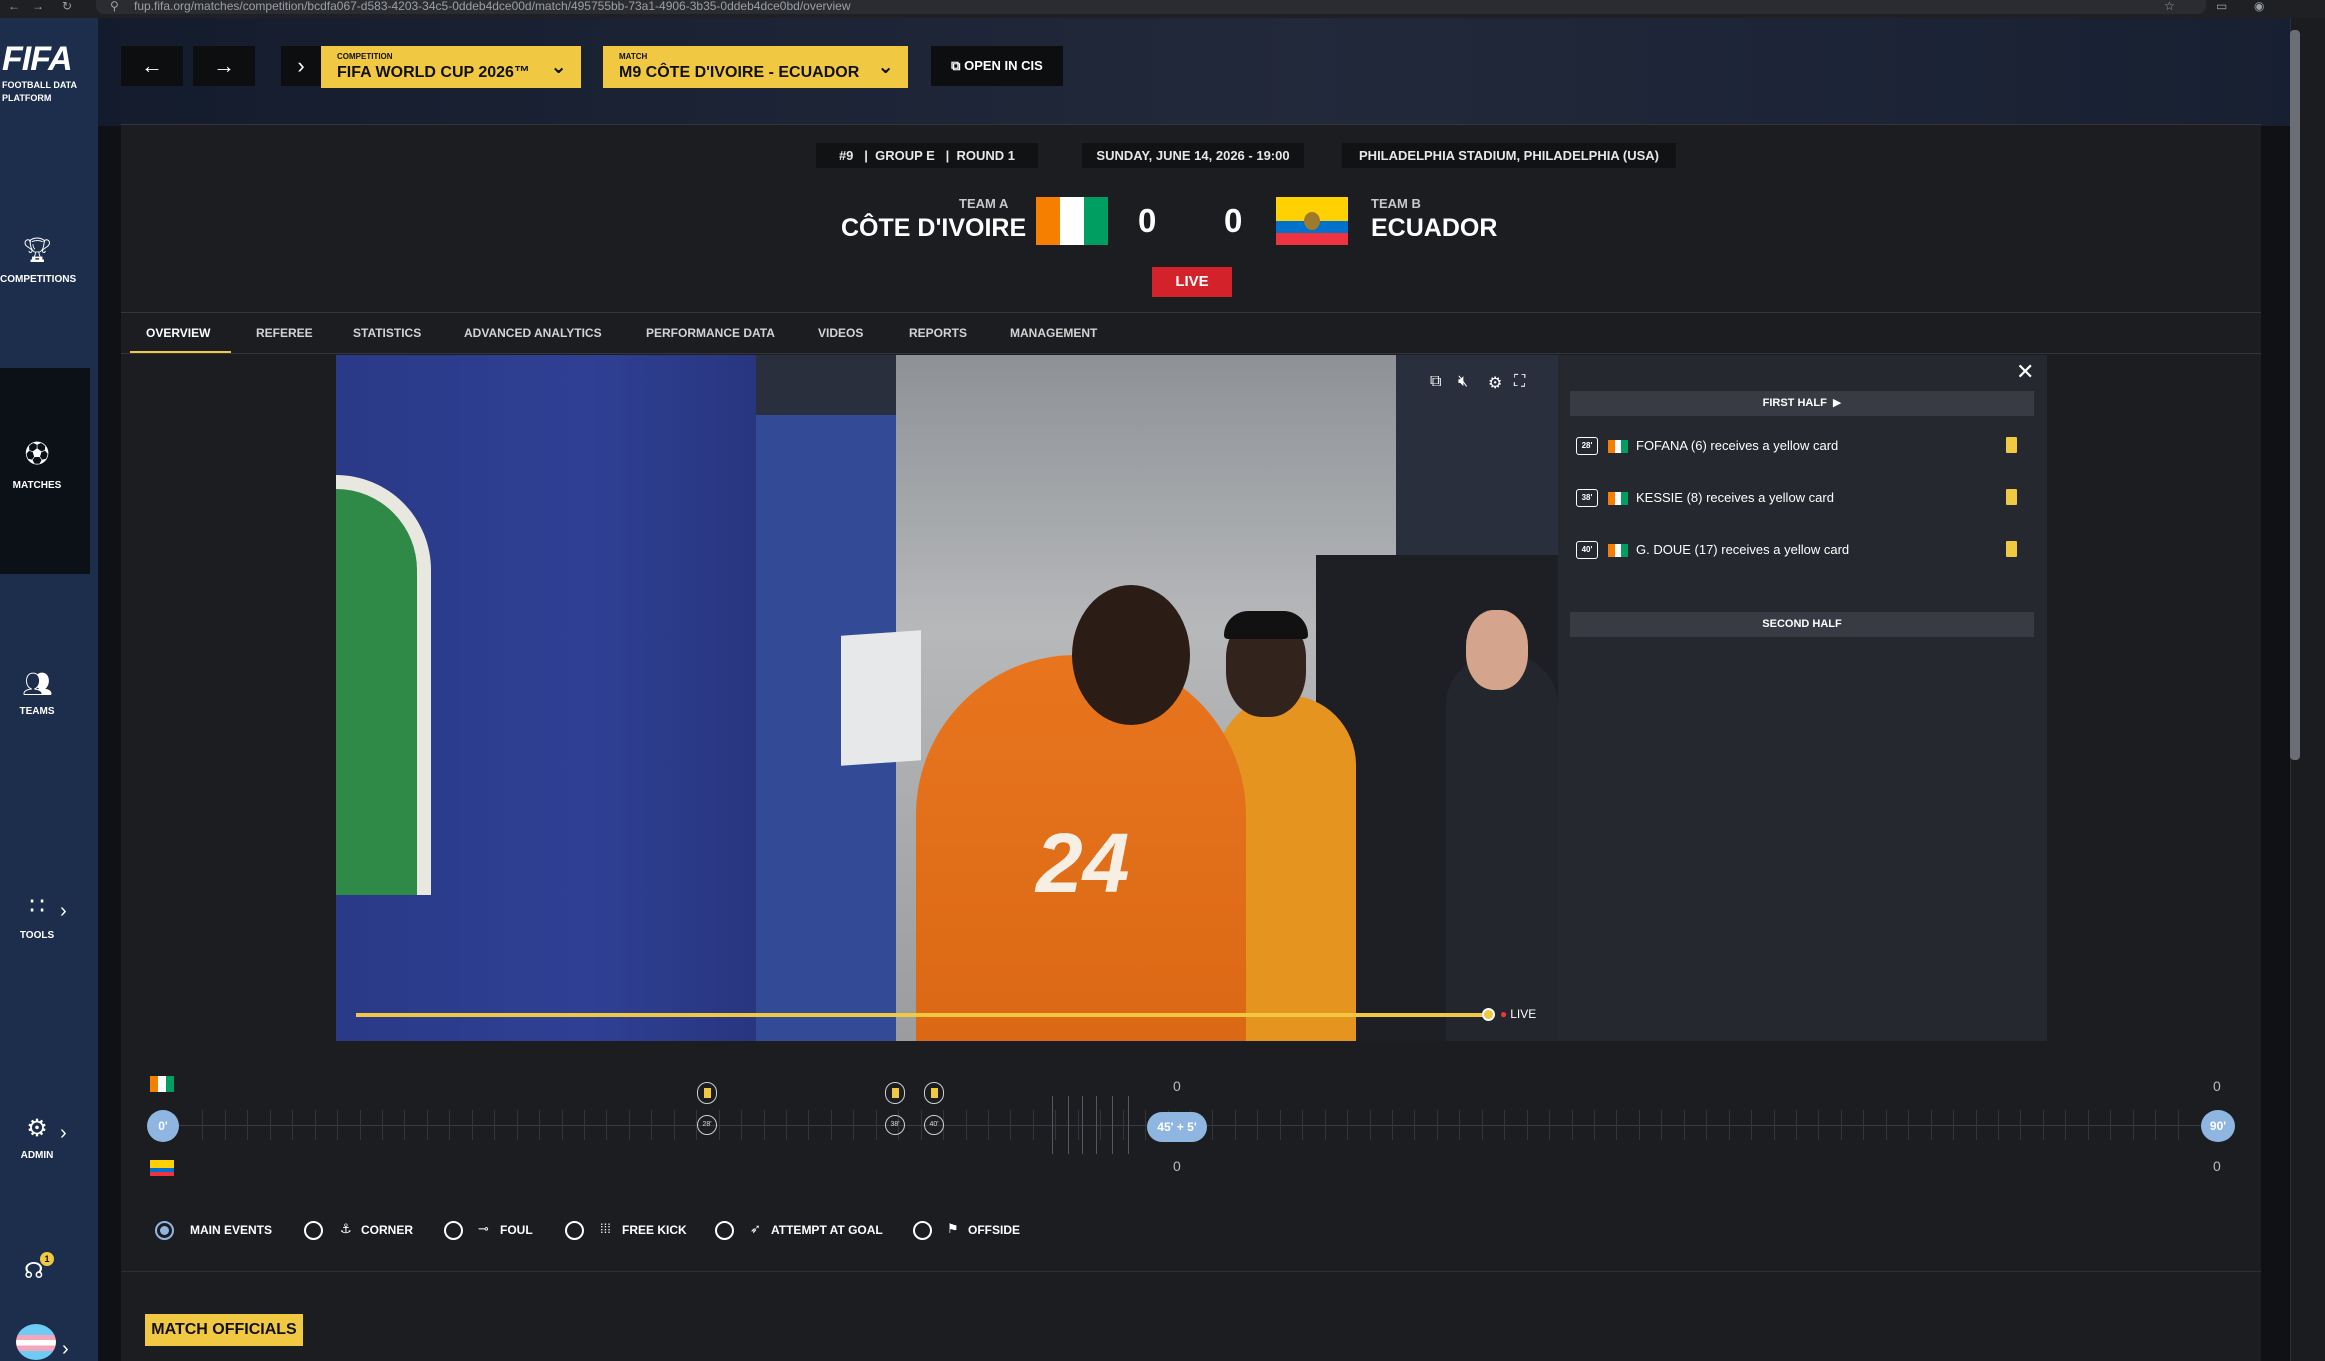 The image size is (2325, 1361). Describe the element at coordinates (533, 335) in the screenshot. I see `tab-advanced-analytics: ADVANCED ANALYTICS` at that location.